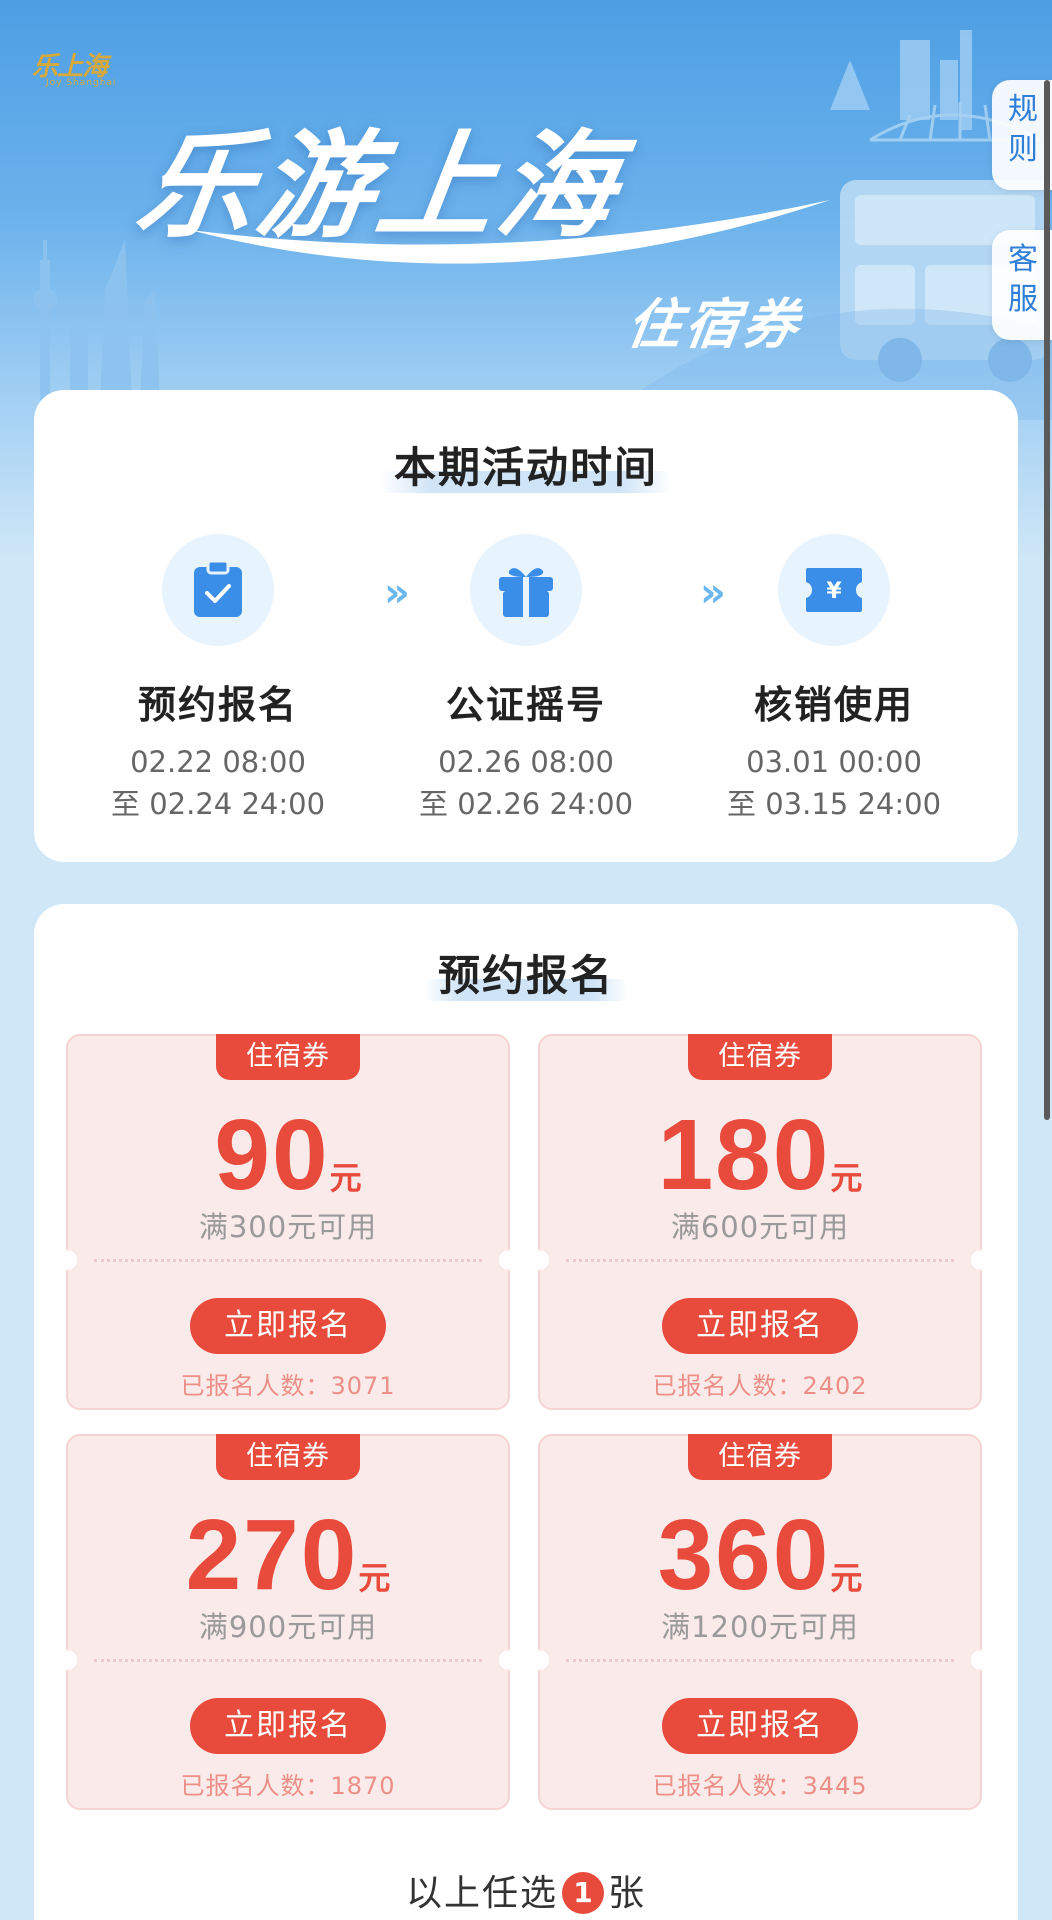  What do you see at coordinates (583, 1893) in the screenshot?
I see `selection-count-badge: 1` at bounding box center [583, 1893].